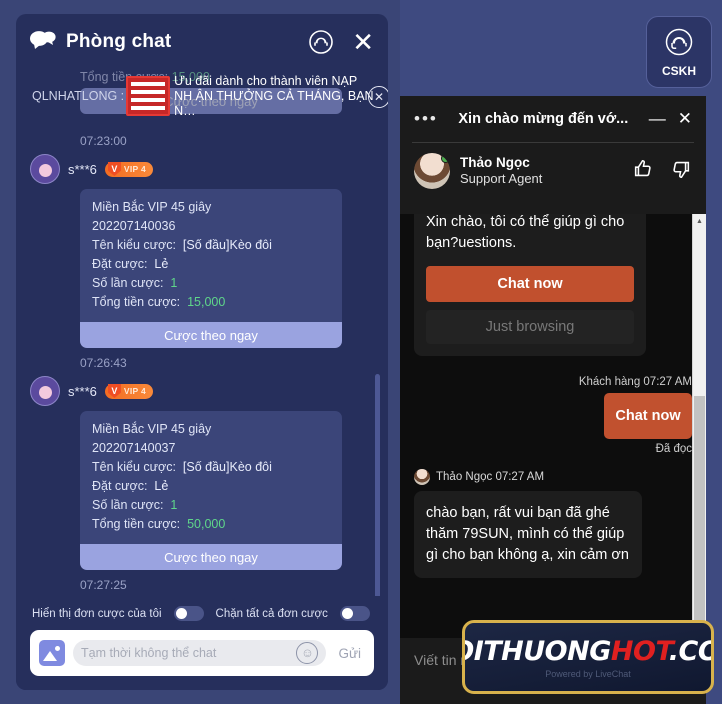 This screenshot has width=722, height=704. What do you see at coordinates (648, 416) in the screenshot?
I see `outgoing-message: Chat now` at bounding box center [648, 416].